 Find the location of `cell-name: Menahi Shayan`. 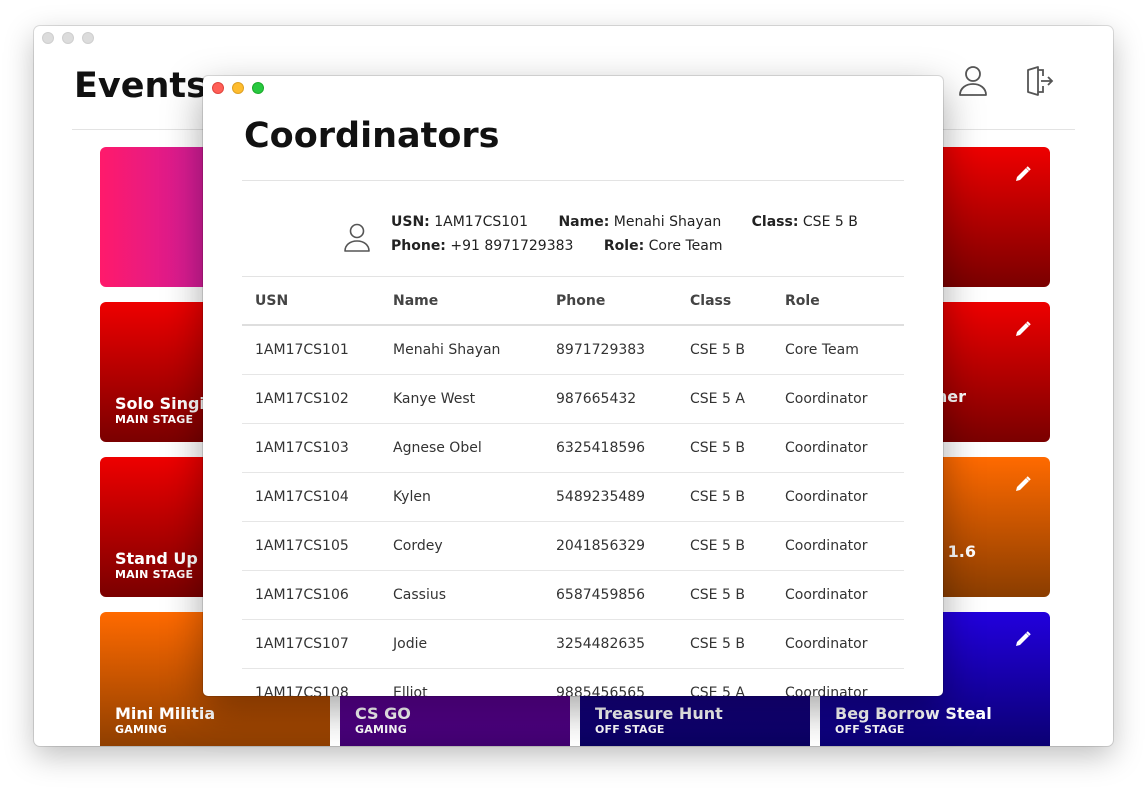

cell-name: Menahi Shayan is located at coordinates (461, 350).